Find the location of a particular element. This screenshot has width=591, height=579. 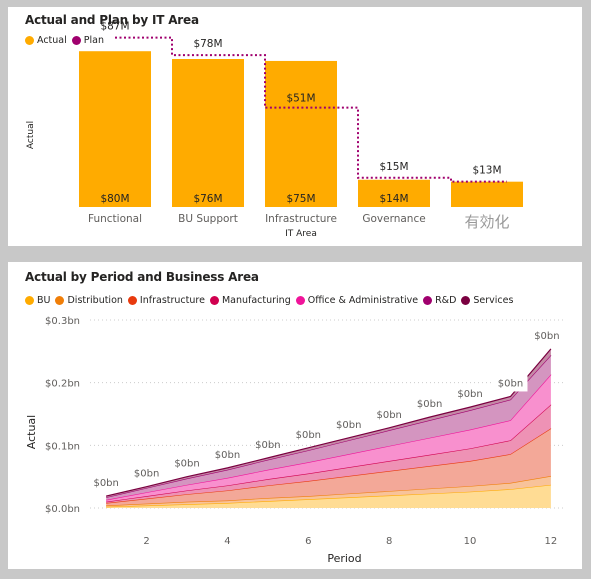

plan-data-label: $78M is located at coordinates (207, 44).